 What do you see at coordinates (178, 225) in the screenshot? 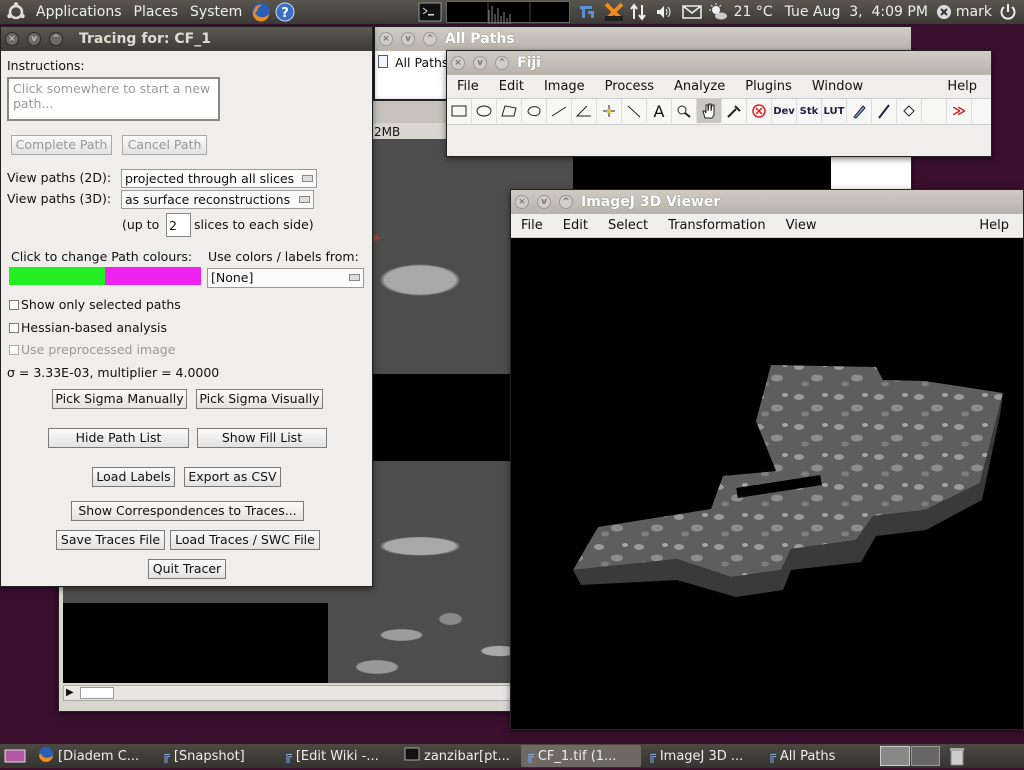
I see `slices-input: 2` at bounding box center [178, 225].